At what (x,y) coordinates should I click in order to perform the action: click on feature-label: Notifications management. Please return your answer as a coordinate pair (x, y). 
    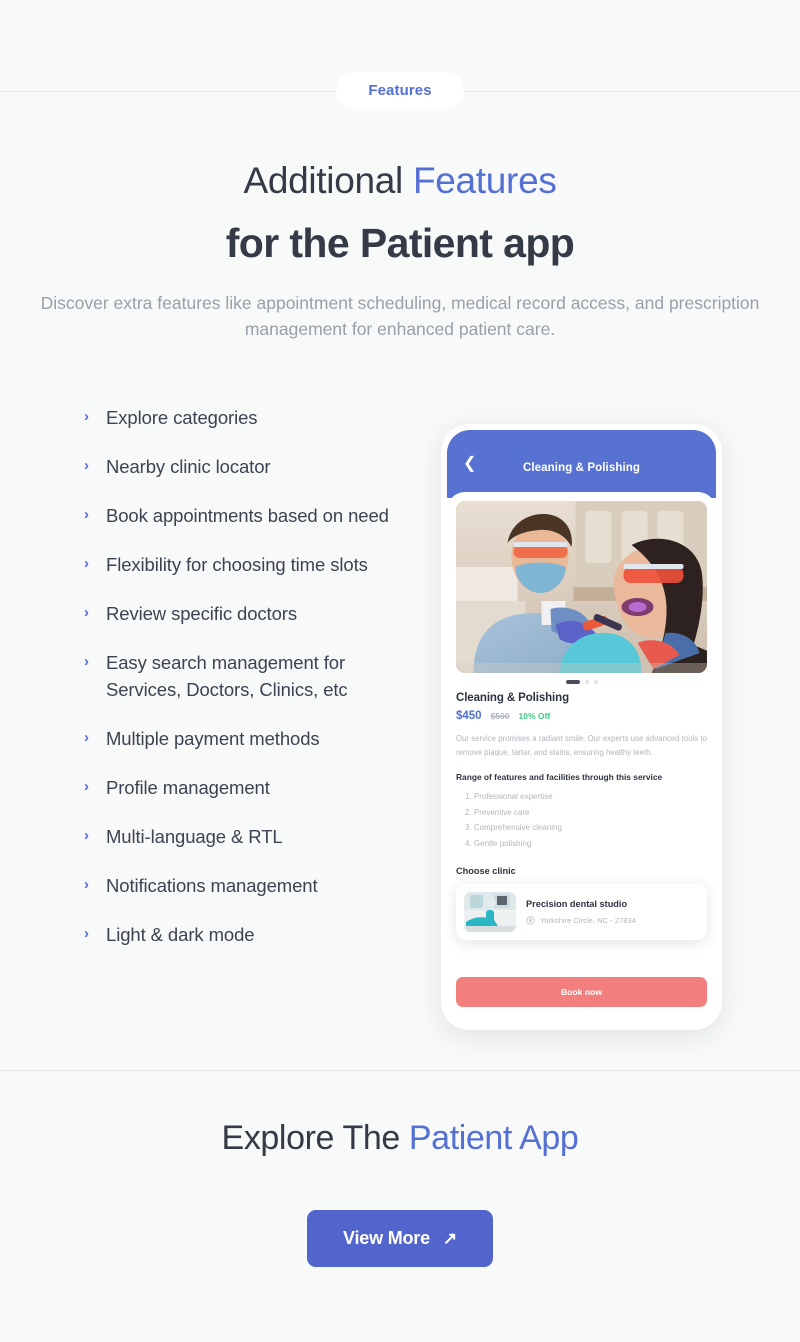
    Looking at the image, I should click on (212, 885).